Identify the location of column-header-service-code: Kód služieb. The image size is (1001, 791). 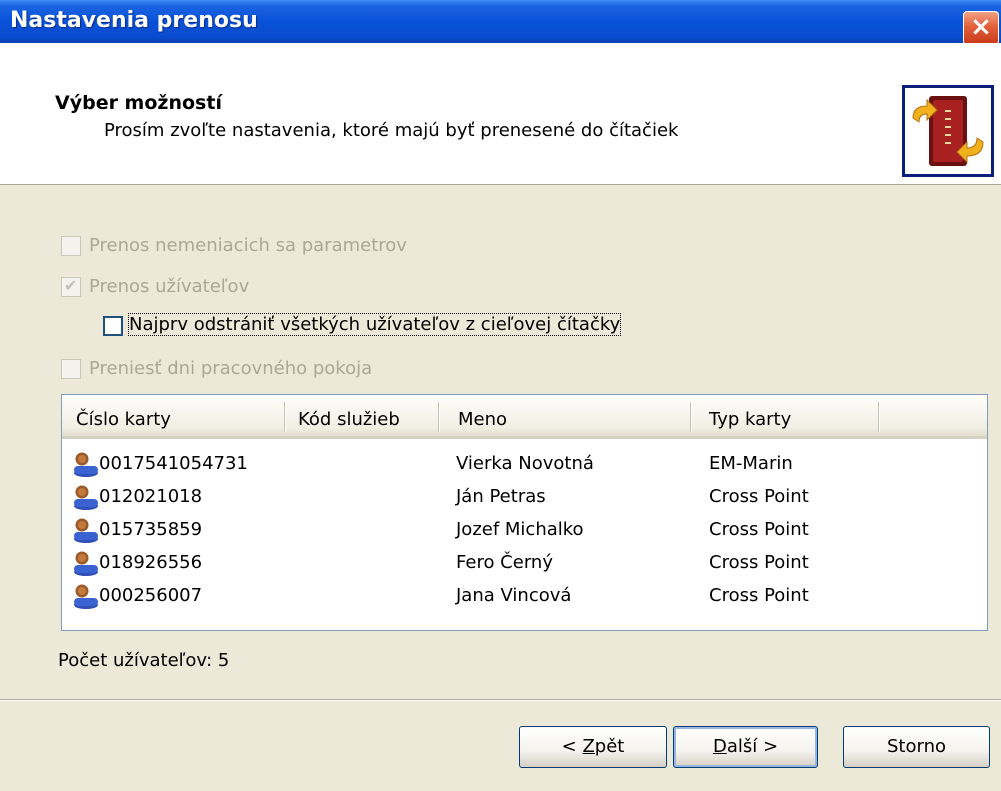
(349, 419).